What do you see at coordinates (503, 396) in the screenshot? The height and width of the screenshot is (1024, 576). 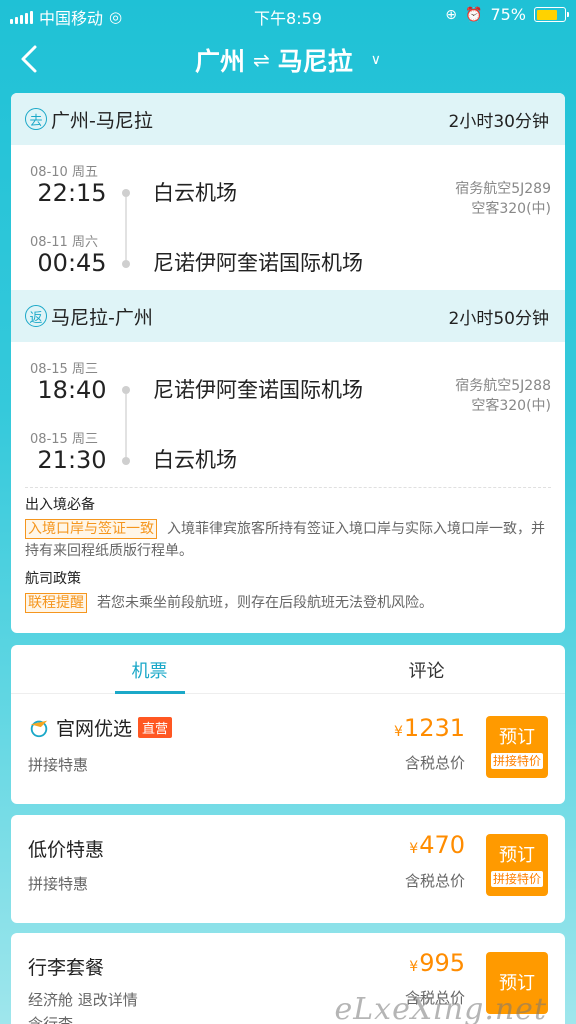 I see `inbound-flight-info: 宿务航空5J288 空客320(中)` at bounding box center [503, 396].